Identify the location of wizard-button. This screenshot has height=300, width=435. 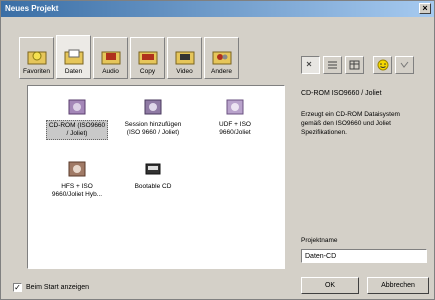
(382, 65).